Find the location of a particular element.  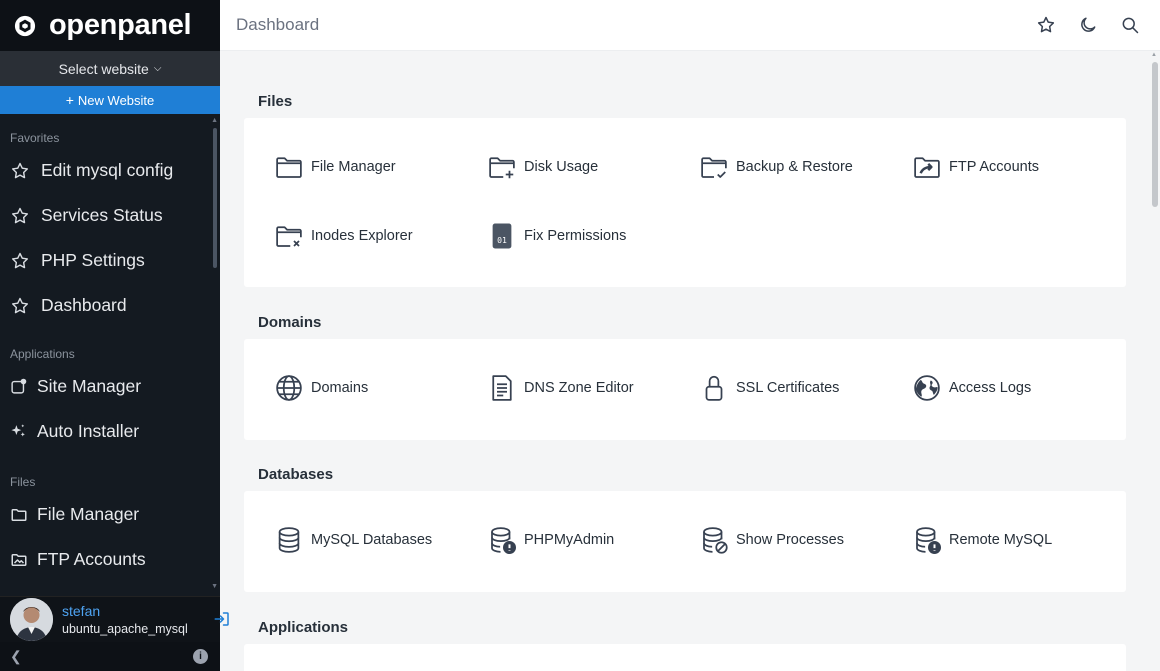

tile-label: FTP Accounts is located at coordinates (994, 167).